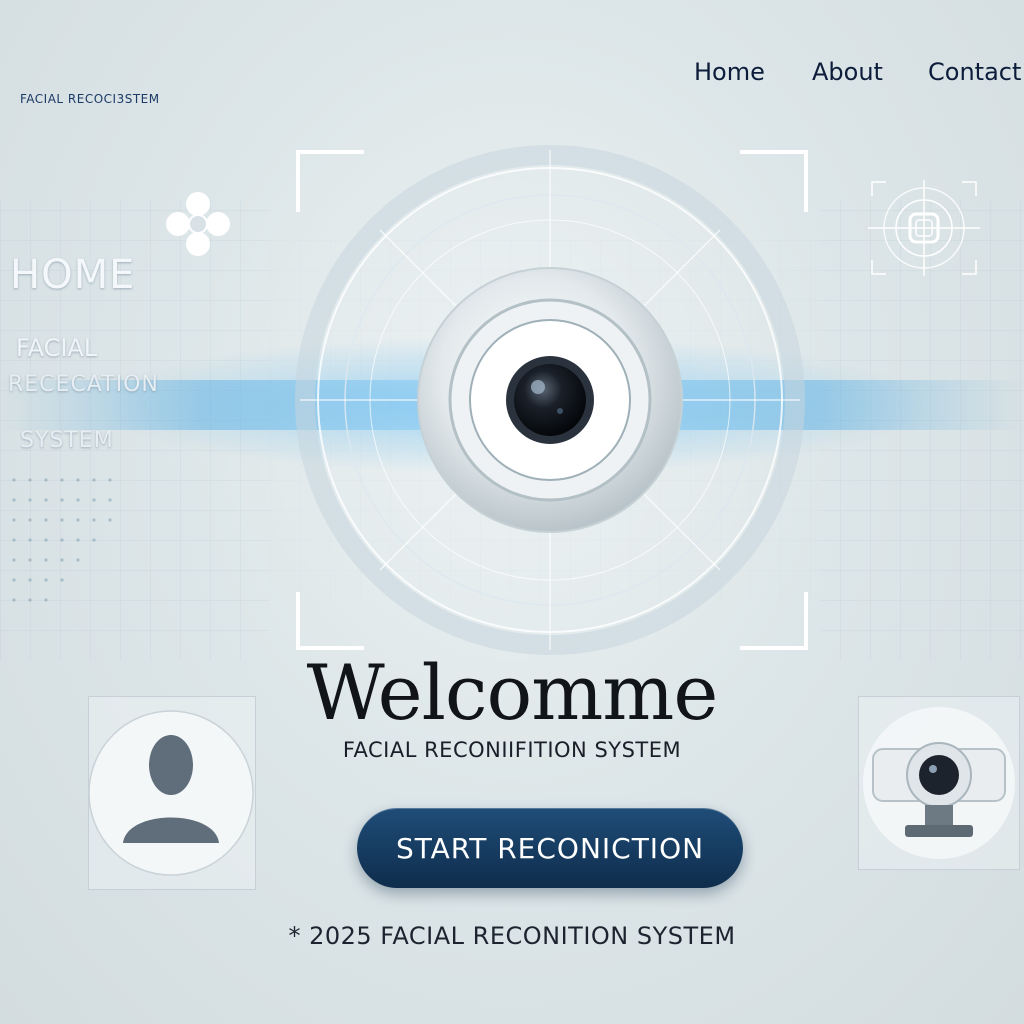 The width and height of the screenshot is (1024, 1024). I want to click on camera-lens-icon, so click(550, 400).